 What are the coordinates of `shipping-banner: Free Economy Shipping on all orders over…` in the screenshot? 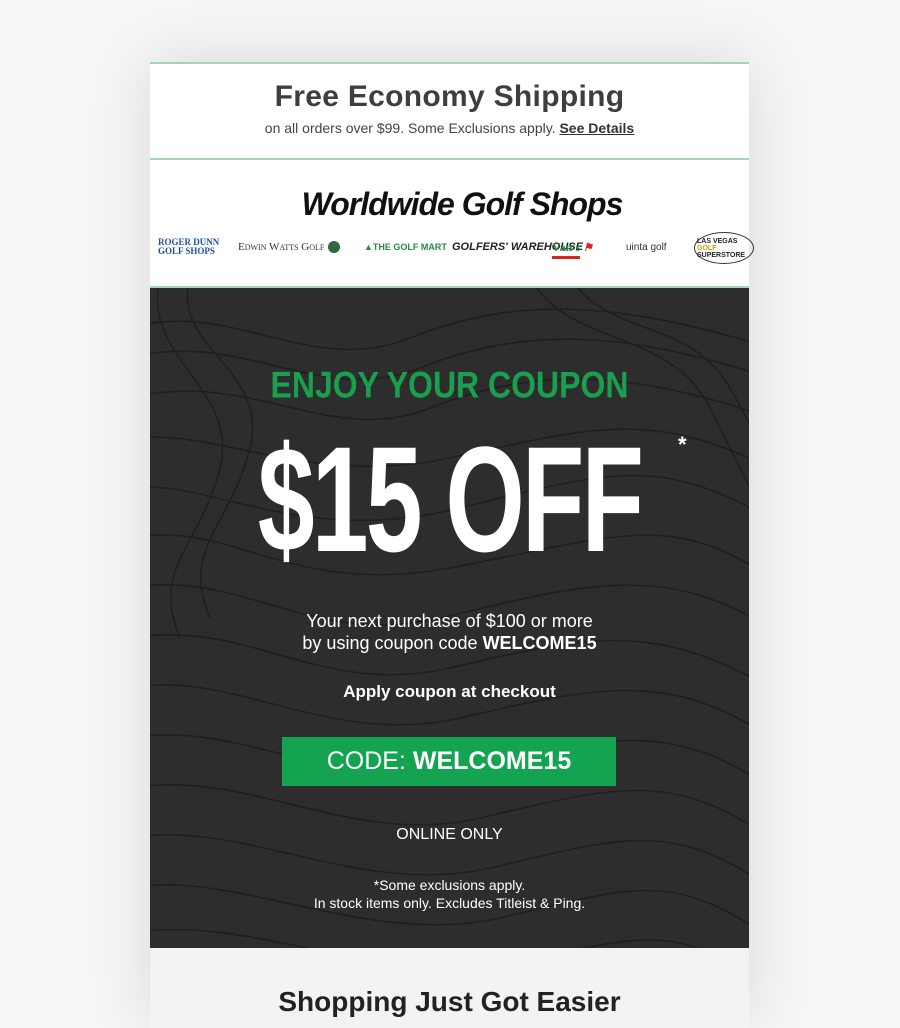 It's located at (449, 111).